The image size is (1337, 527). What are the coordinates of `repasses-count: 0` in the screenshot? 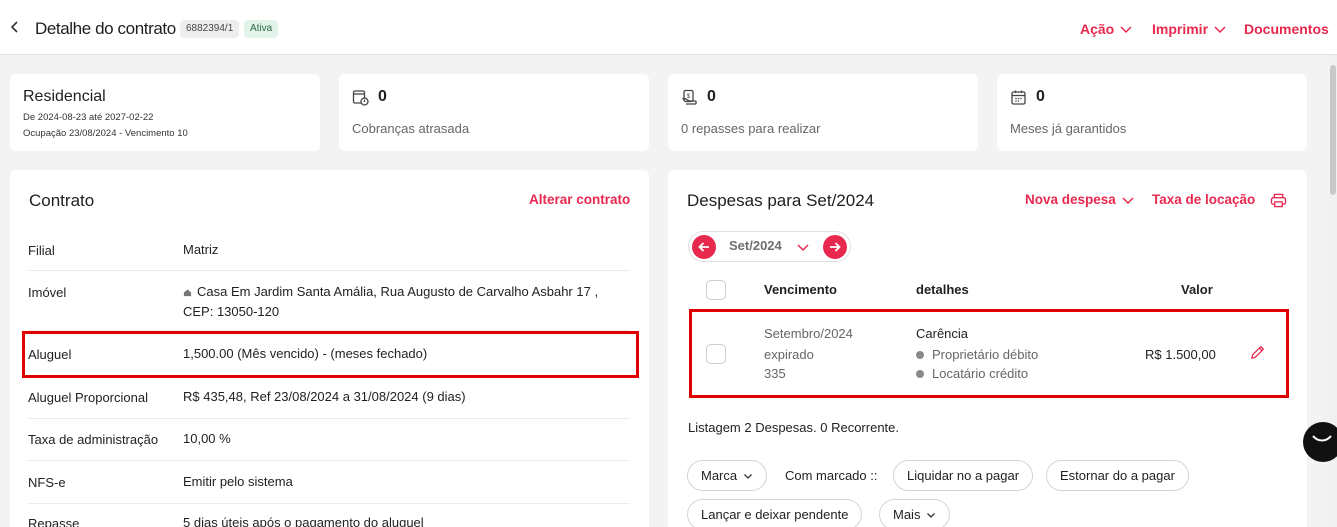 It's located at (711, 96).